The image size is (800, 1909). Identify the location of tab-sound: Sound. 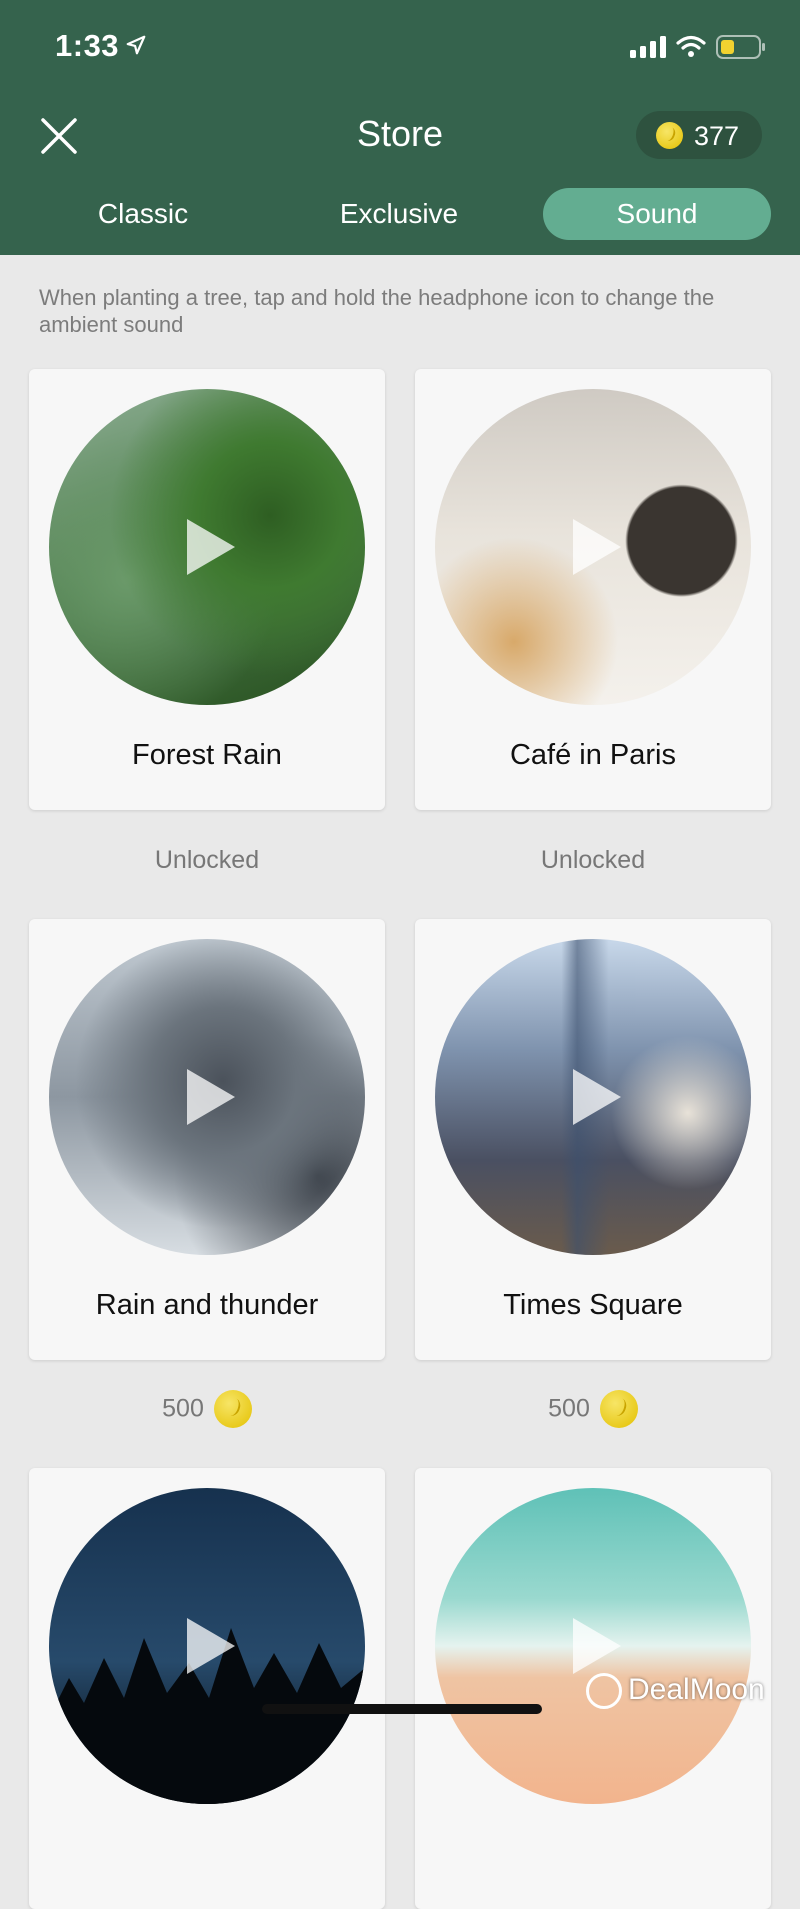
(657, 214).